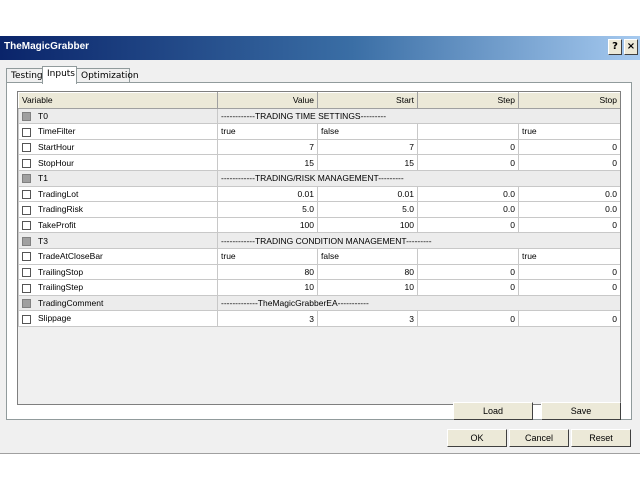 The height and width of the screenshot is (480, 640). I want to click on table-row: StartHour 7 7 0 0, so click(319, 147).